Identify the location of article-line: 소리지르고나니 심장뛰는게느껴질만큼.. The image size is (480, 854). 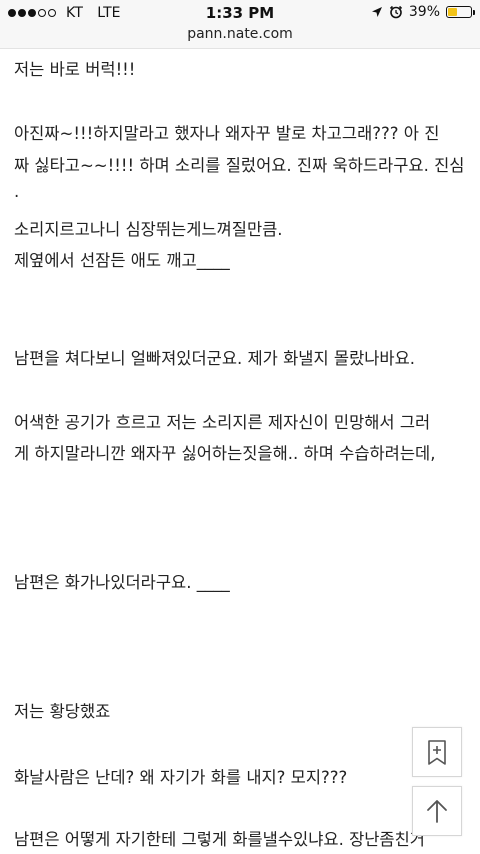
(148, 229).